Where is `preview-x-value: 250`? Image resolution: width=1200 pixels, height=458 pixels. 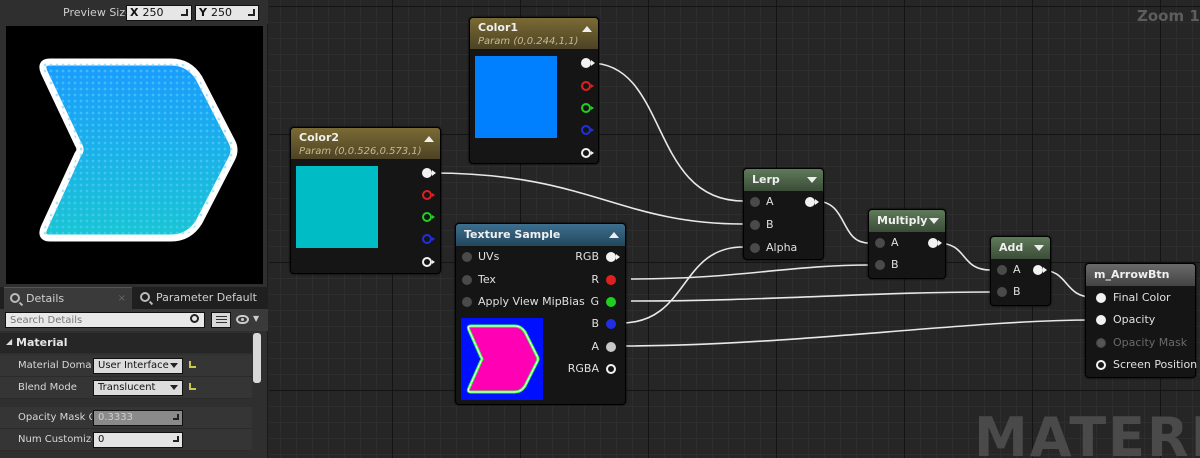 preview-x-value: 250 is located at coordinates (153, 12).